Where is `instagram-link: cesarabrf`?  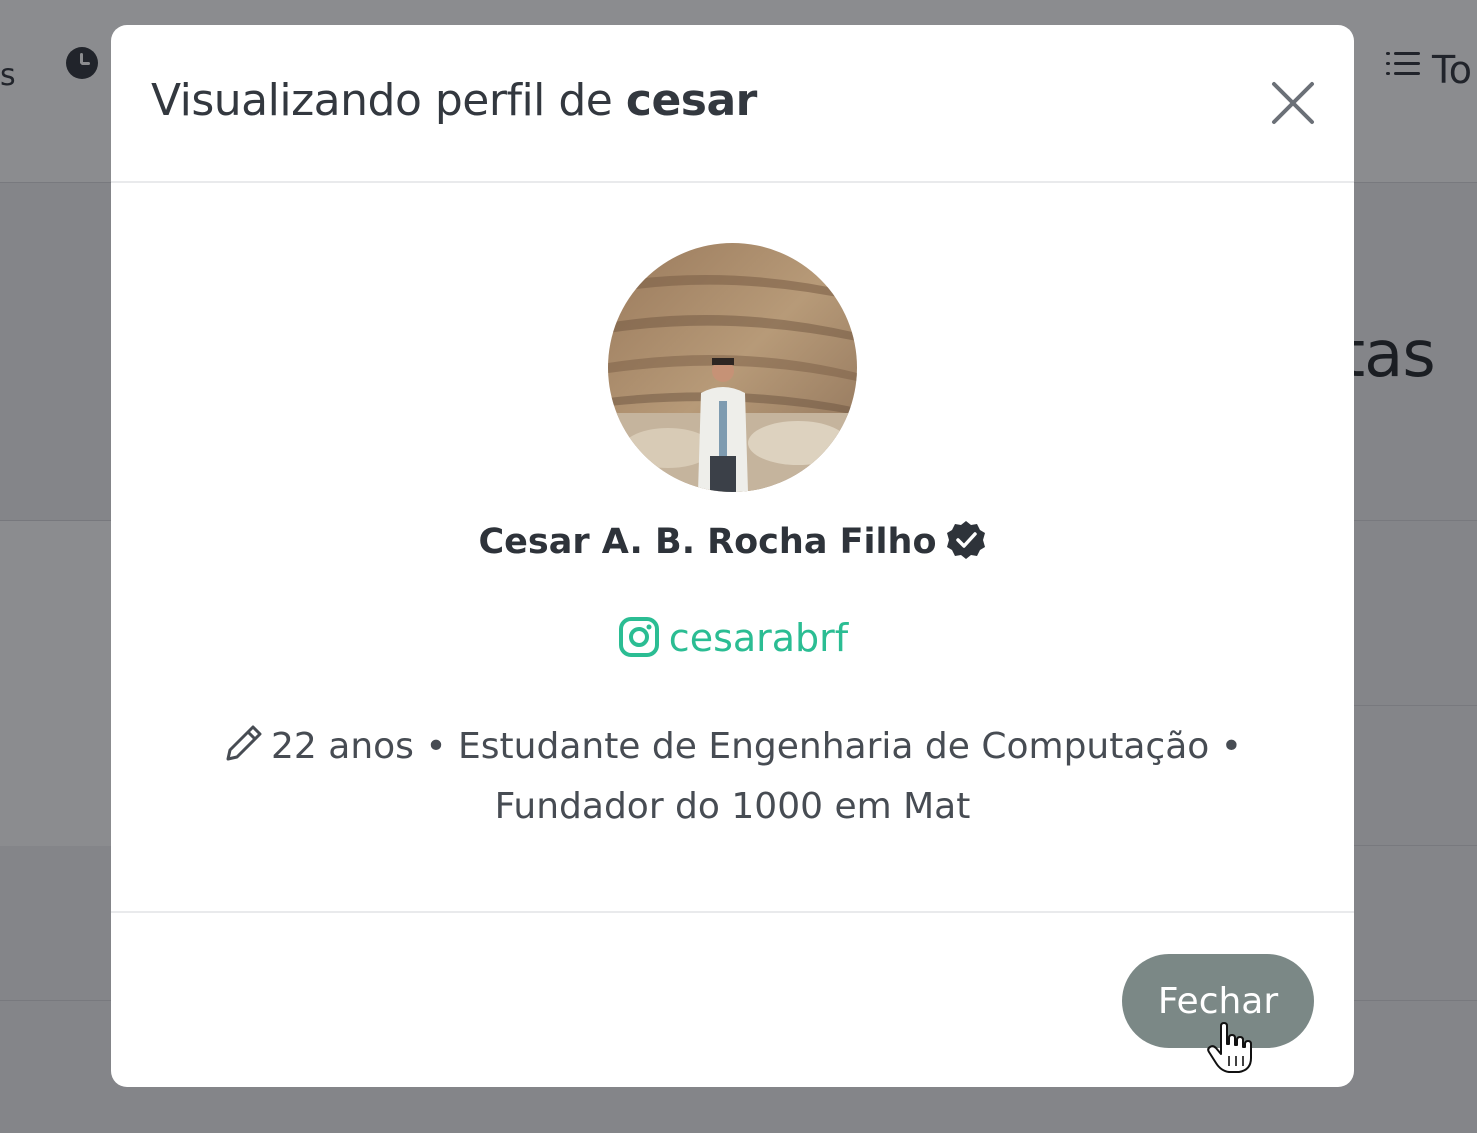 instagram-link: cesarabrf is located at coordinates (732, 637).